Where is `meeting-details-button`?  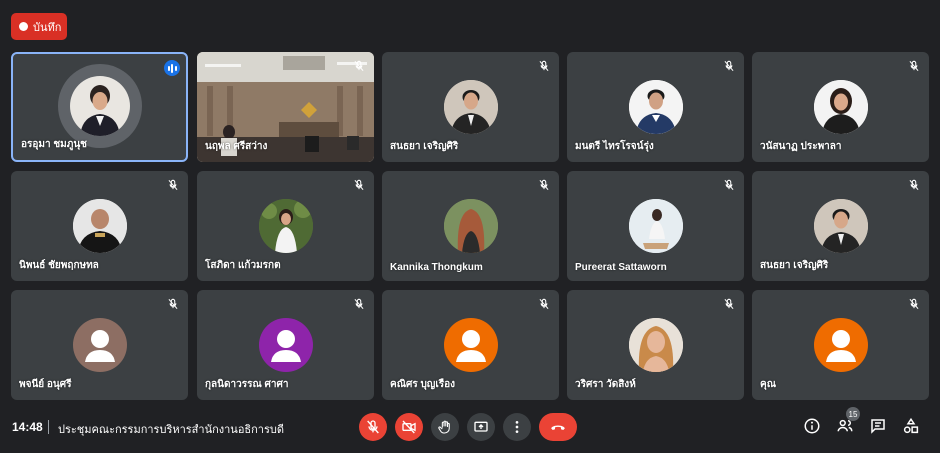
meeting-details-button is located at coordinates (812, 426).